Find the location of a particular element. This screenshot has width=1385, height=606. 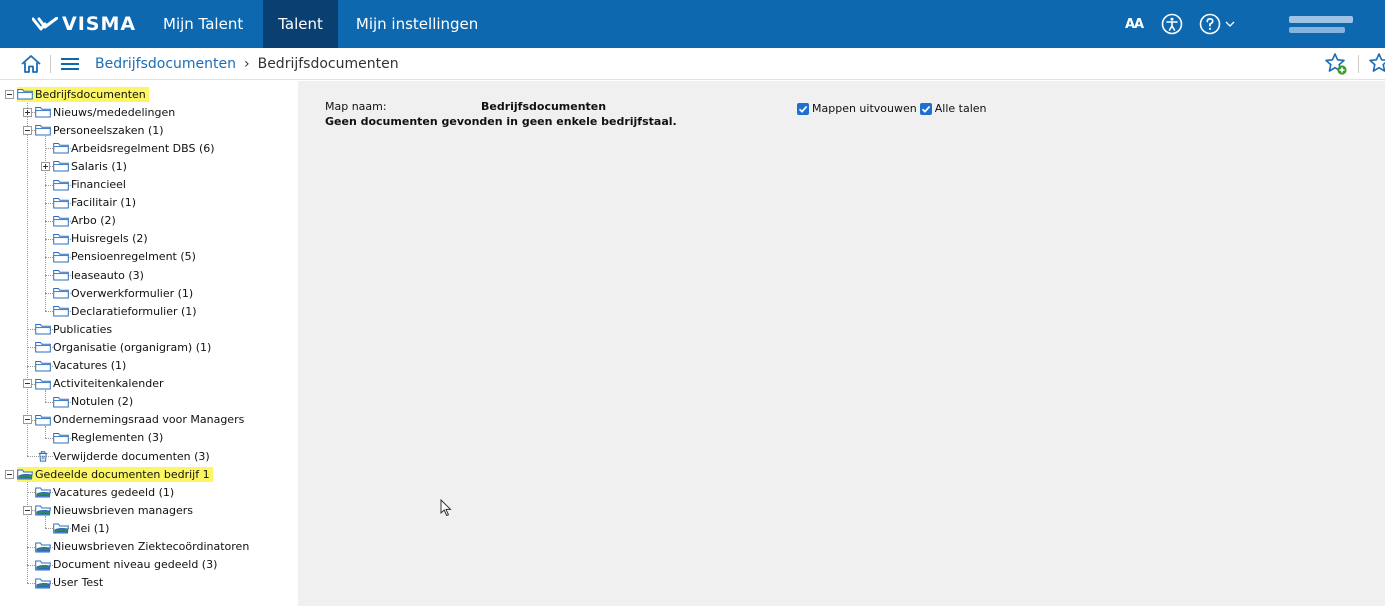

tree-item-label: Mei (1) is located at coordinates (90, 528).